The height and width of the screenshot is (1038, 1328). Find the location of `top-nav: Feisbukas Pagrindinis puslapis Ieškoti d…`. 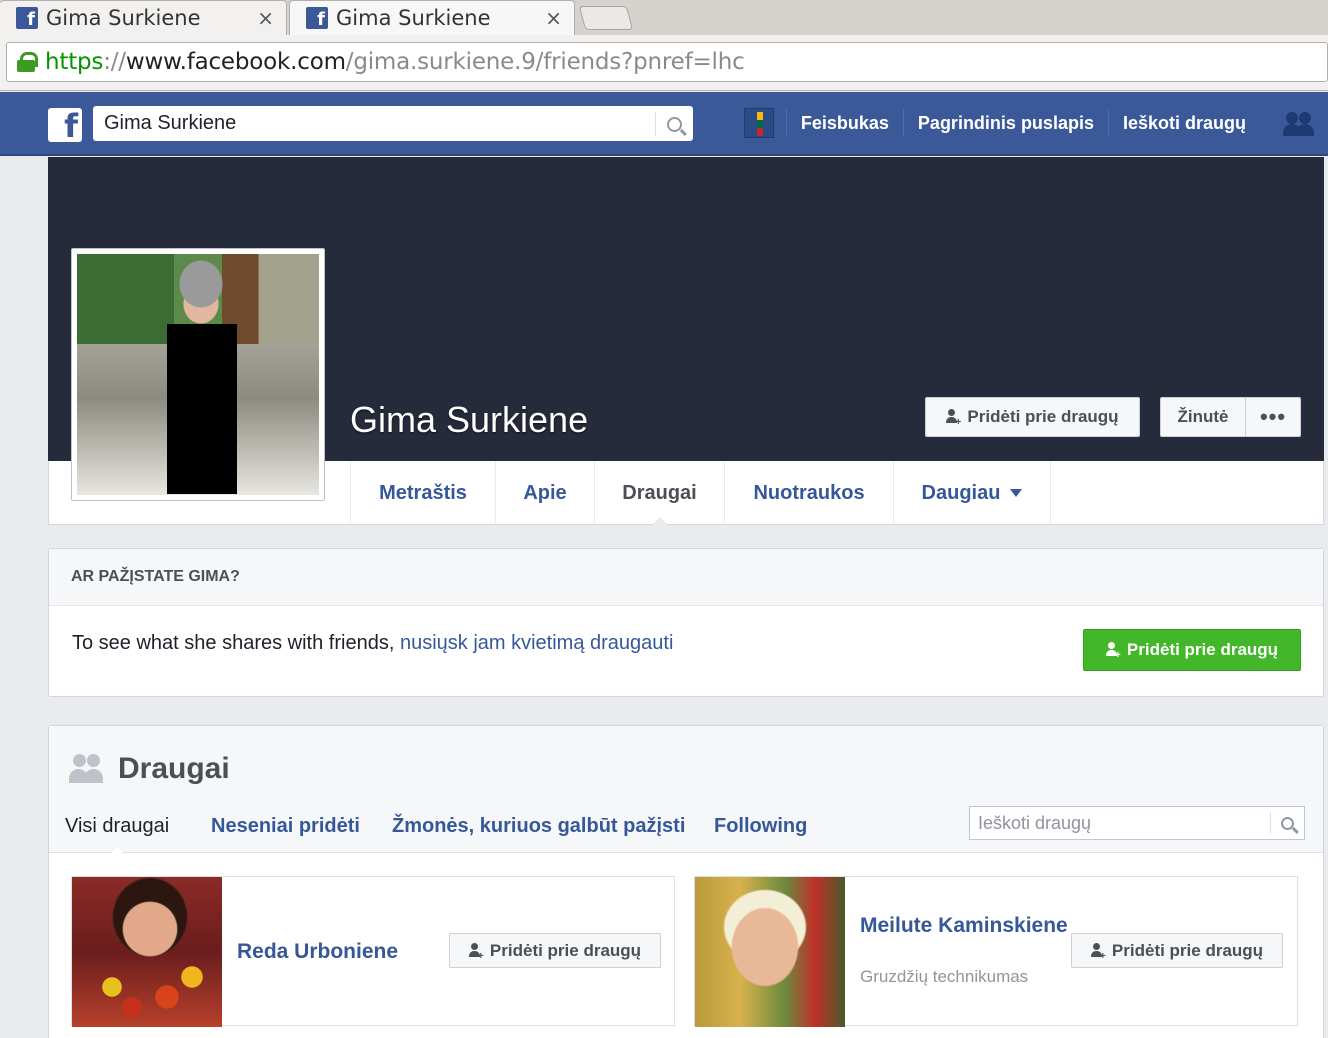

top-nav: Feisbukas Pagrindinis puslapis Ieškoti d… is located at coordinates (1001, 123).